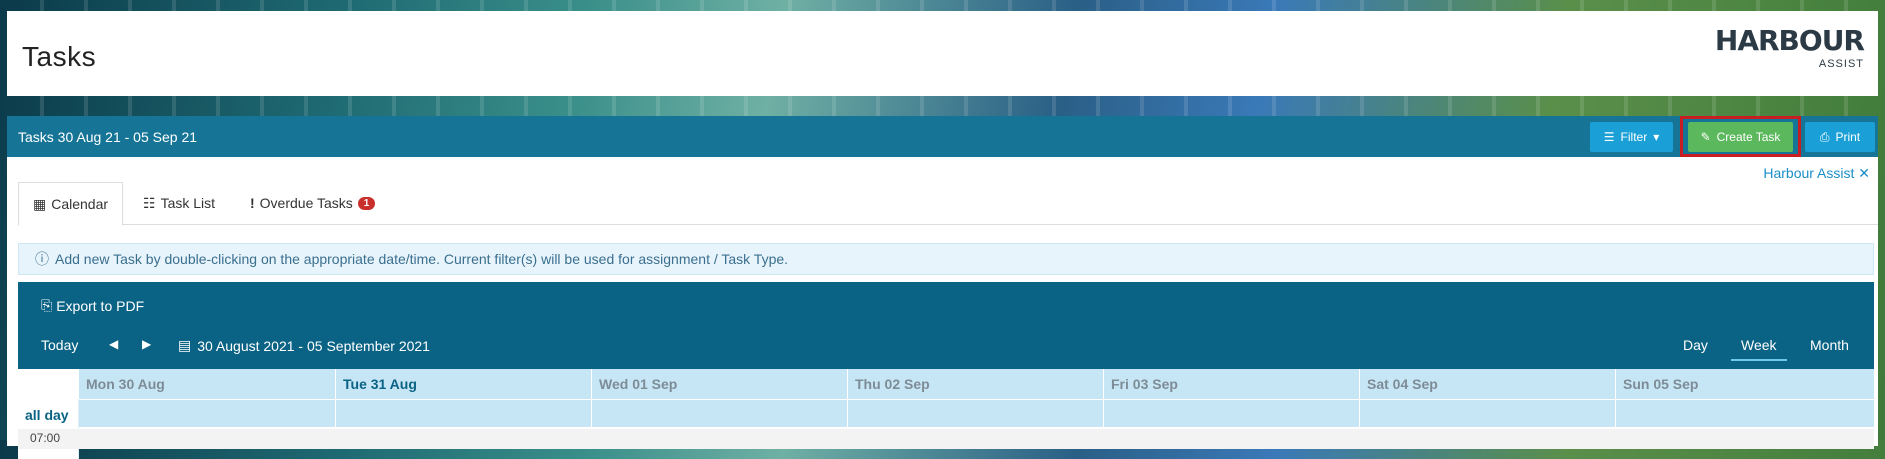  Describe the element at coordinates (59, 345) in the screenshot. I see `today-button: Today` at that location.